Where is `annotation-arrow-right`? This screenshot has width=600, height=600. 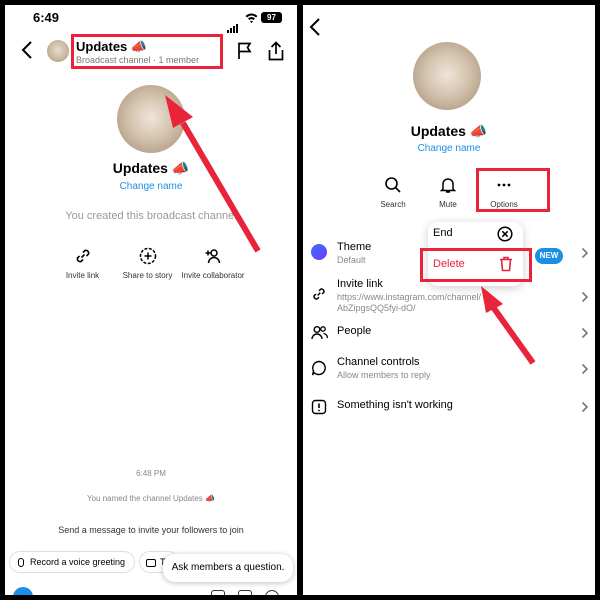
annotation-arrow-right is located at coordinates (508, 325).